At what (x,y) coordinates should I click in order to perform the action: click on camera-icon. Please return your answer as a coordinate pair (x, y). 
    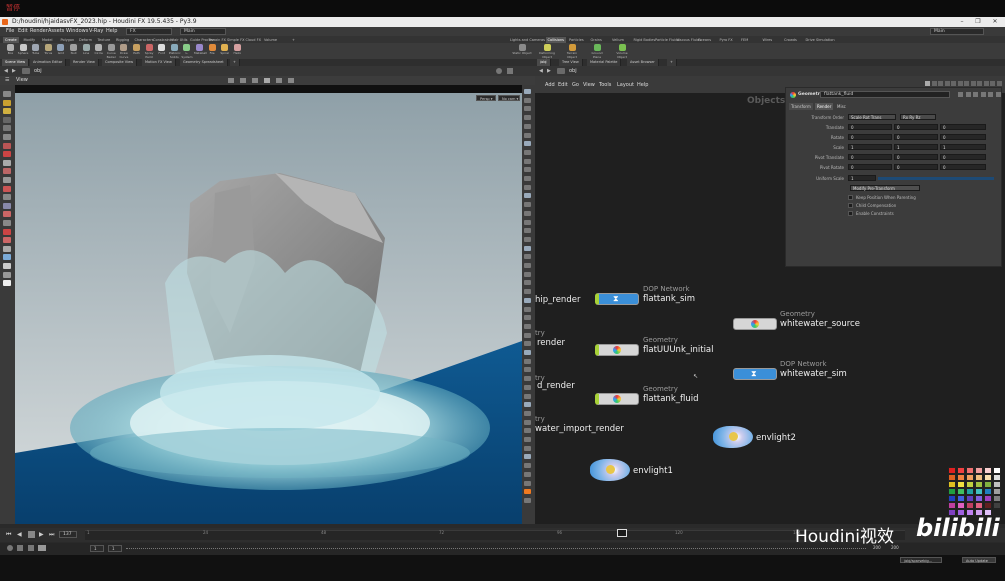
    Looking at the image, I should click on (279, 80).